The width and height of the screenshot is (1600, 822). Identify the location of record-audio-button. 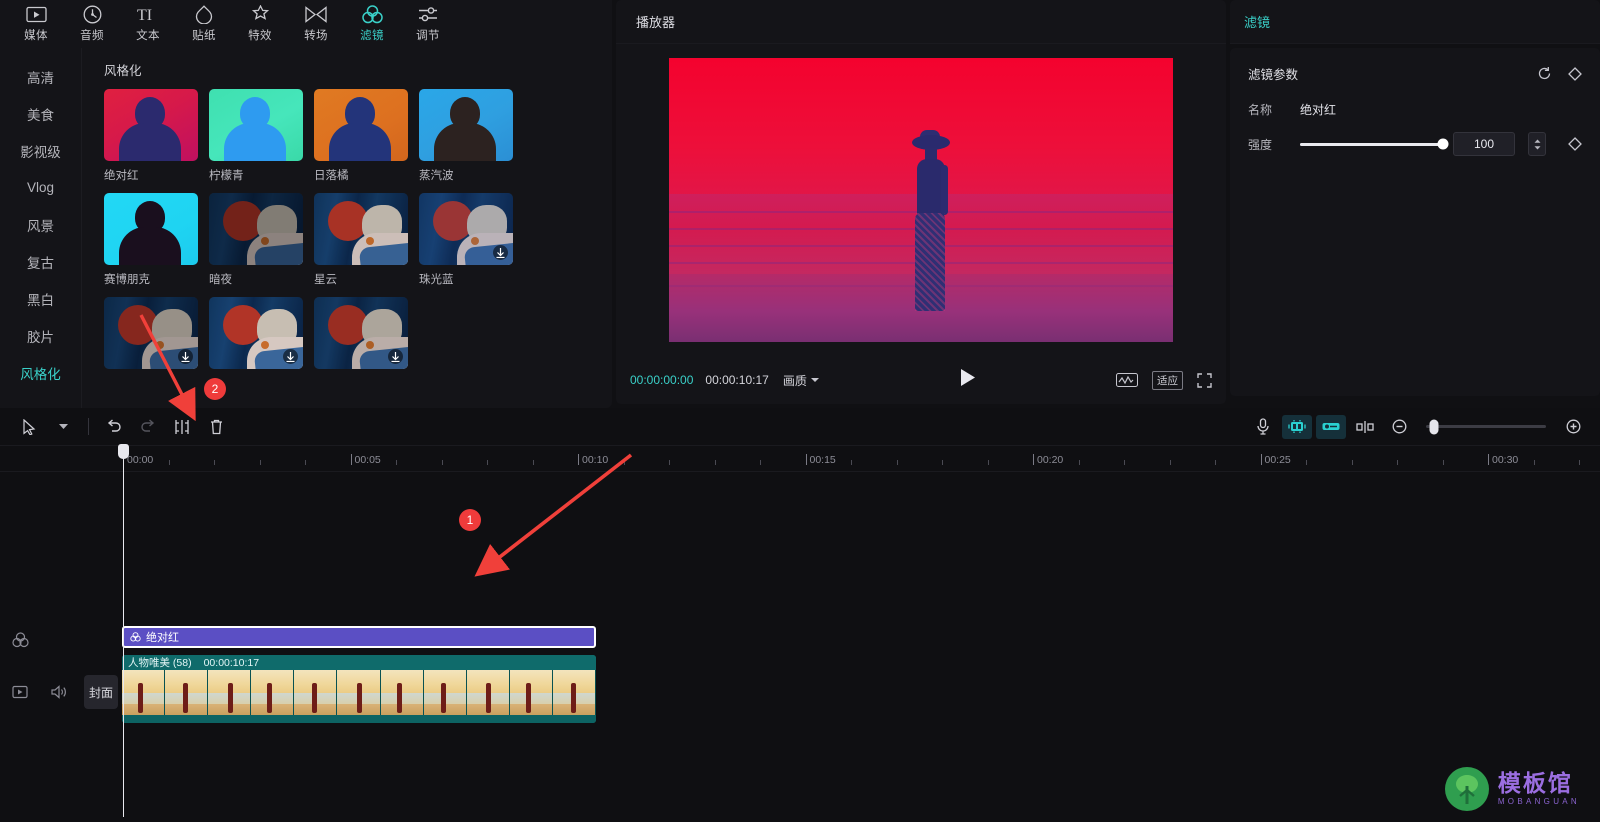
(1263, 427).